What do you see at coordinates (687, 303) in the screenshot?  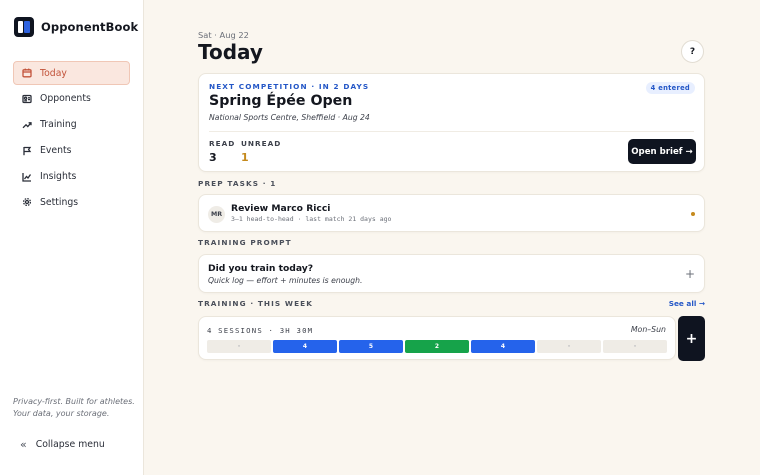 I see `see-all-link: See all →` at bounding box center [687, 303].